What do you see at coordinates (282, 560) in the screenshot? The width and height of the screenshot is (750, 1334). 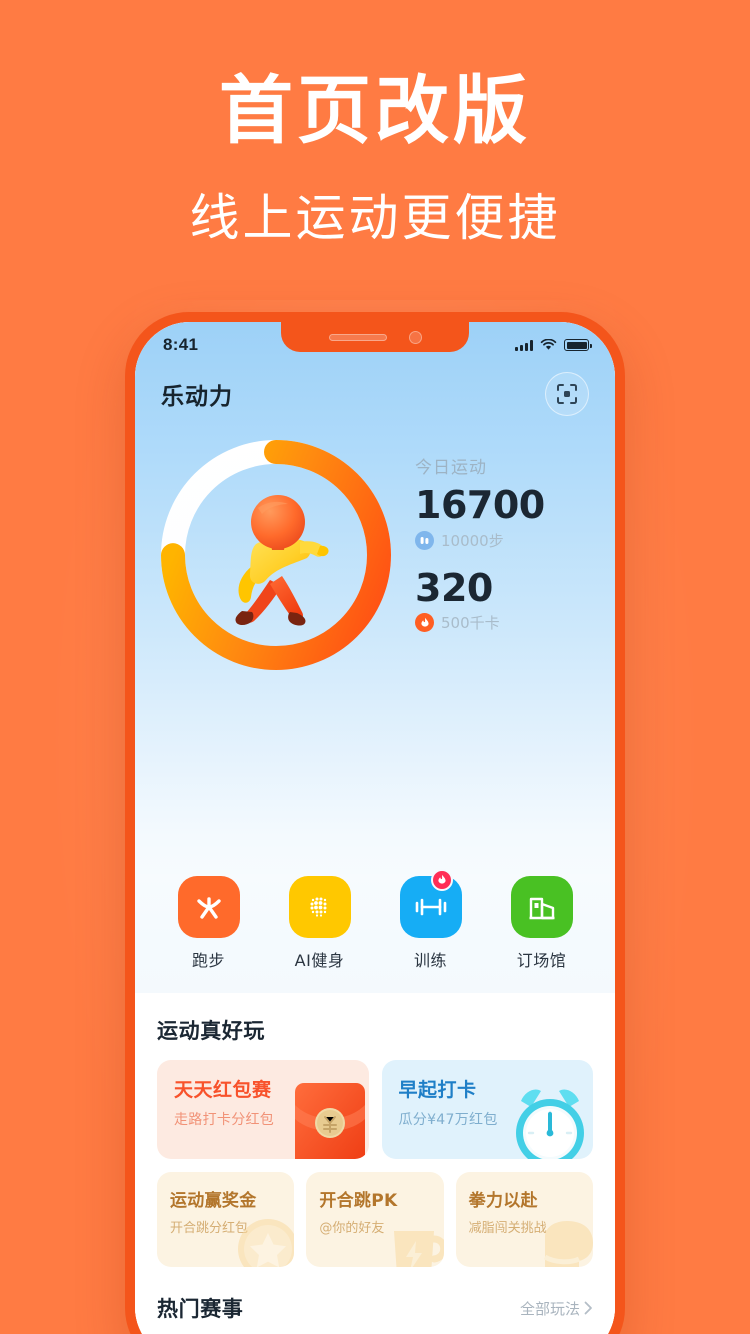 I see `runner-character-illustration` at bounding box center [282, 560].